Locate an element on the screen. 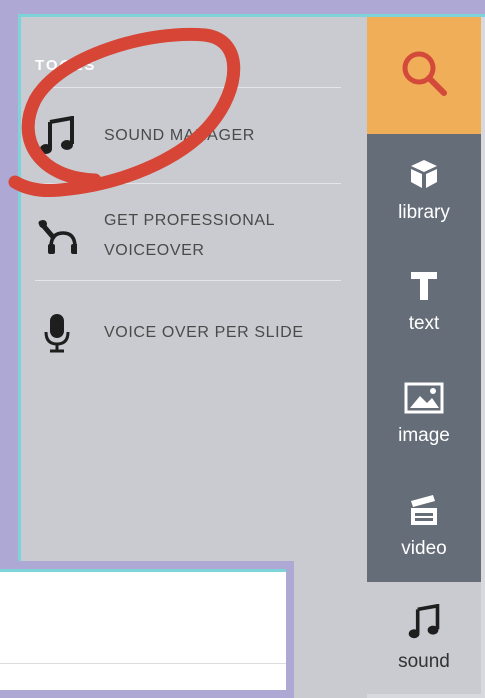 Image resolution: width=485 pixels, height=698 pixels. tab-sound: sound is located at coordinates (424, 638).